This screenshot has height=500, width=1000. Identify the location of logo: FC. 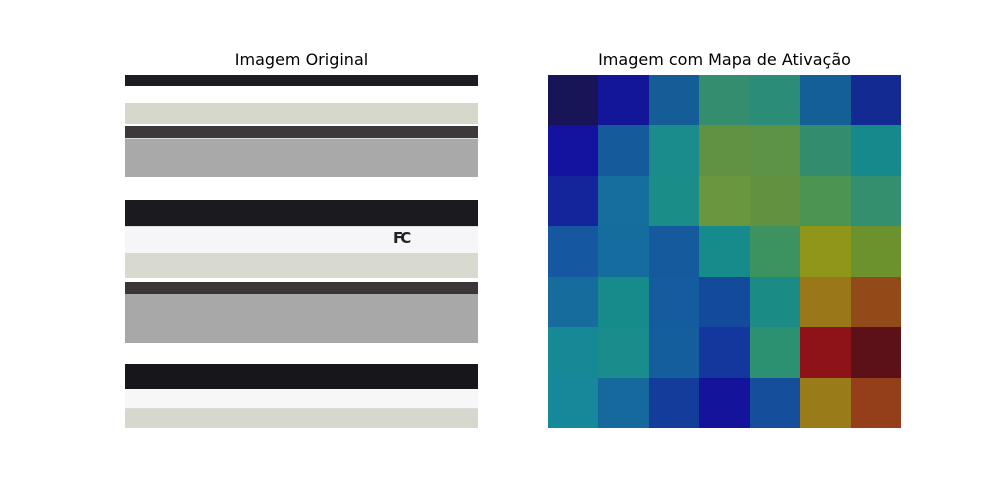
(402, 238).